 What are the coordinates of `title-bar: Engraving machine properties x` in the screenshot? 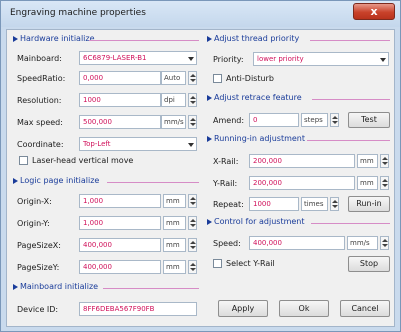 It's located at (200, 14).